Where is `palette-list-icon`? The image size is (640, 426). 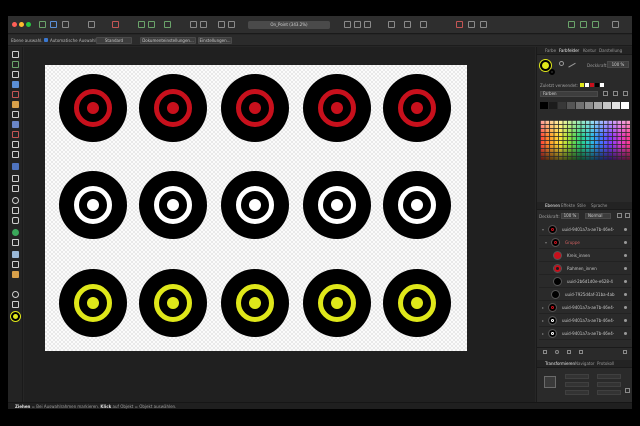 palette-list-icon is located at coordinates (625, 93).